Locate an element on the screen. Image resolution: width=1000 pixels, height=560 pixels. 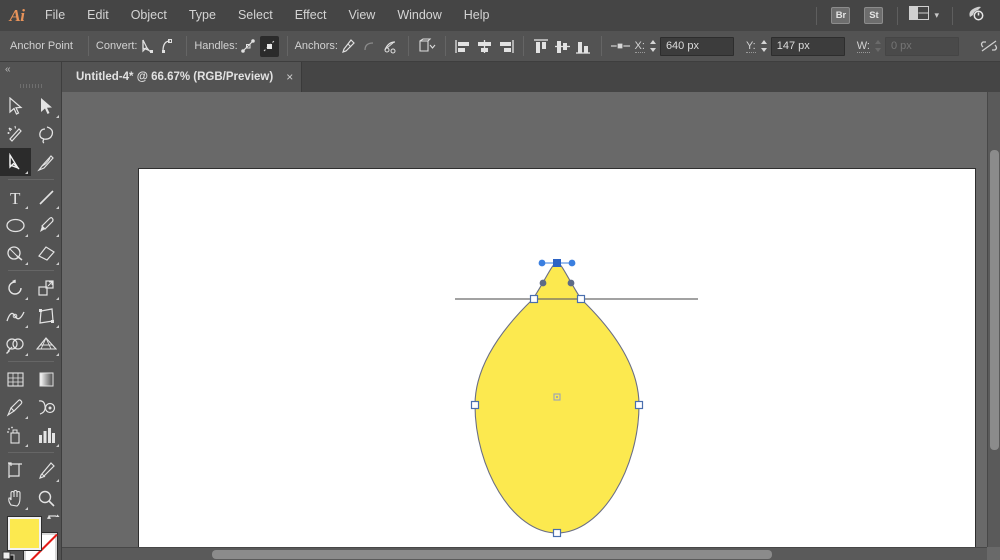
menu-divider is located at coordinates (817, 15).